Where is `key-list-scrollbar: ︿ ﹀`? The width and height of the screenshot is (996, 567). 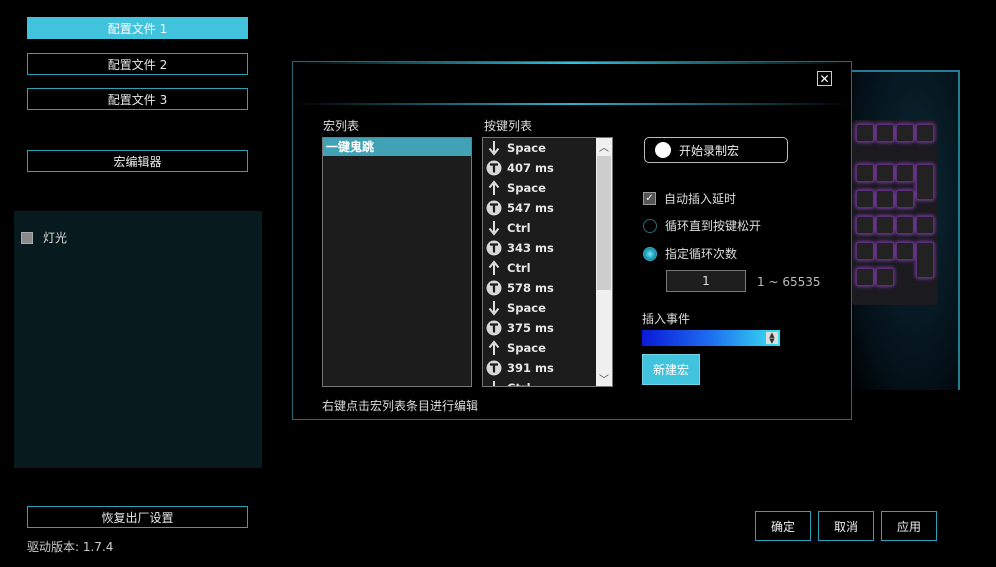
key-list-scrollbar: ︿ ﹀ is located at coordinates (604, 262).